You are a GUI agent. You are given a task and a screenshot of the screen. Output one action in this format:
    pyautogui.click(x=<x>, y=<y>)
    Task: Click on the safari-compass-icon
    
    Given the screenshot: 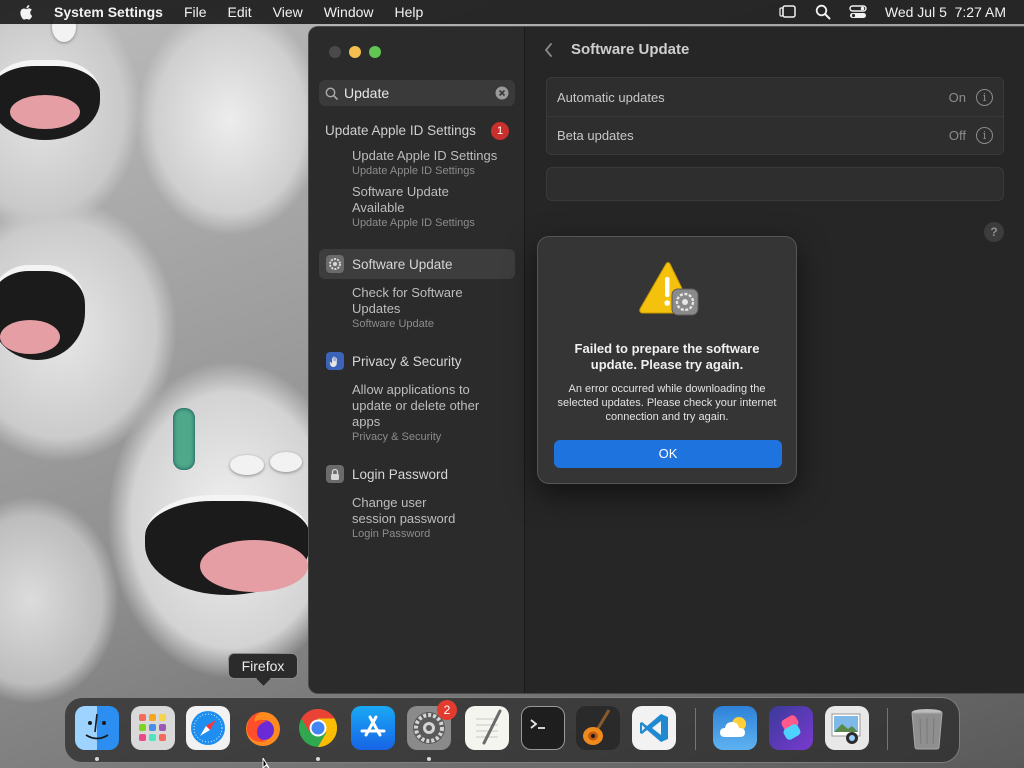 What is the action you would take?
    pyautogui.click(x=208, y=728)
    